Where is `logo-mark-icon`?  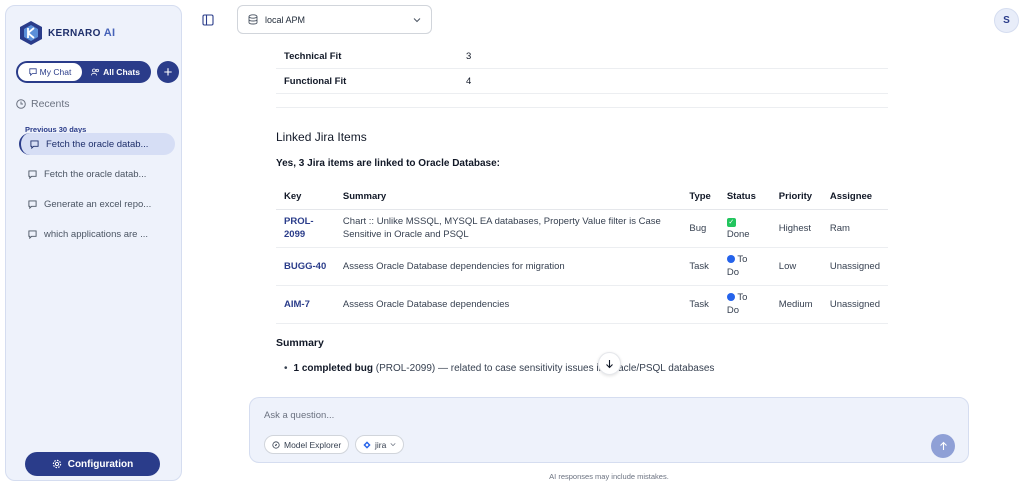 logo-mark-icon is located at coordinates (31, 33).